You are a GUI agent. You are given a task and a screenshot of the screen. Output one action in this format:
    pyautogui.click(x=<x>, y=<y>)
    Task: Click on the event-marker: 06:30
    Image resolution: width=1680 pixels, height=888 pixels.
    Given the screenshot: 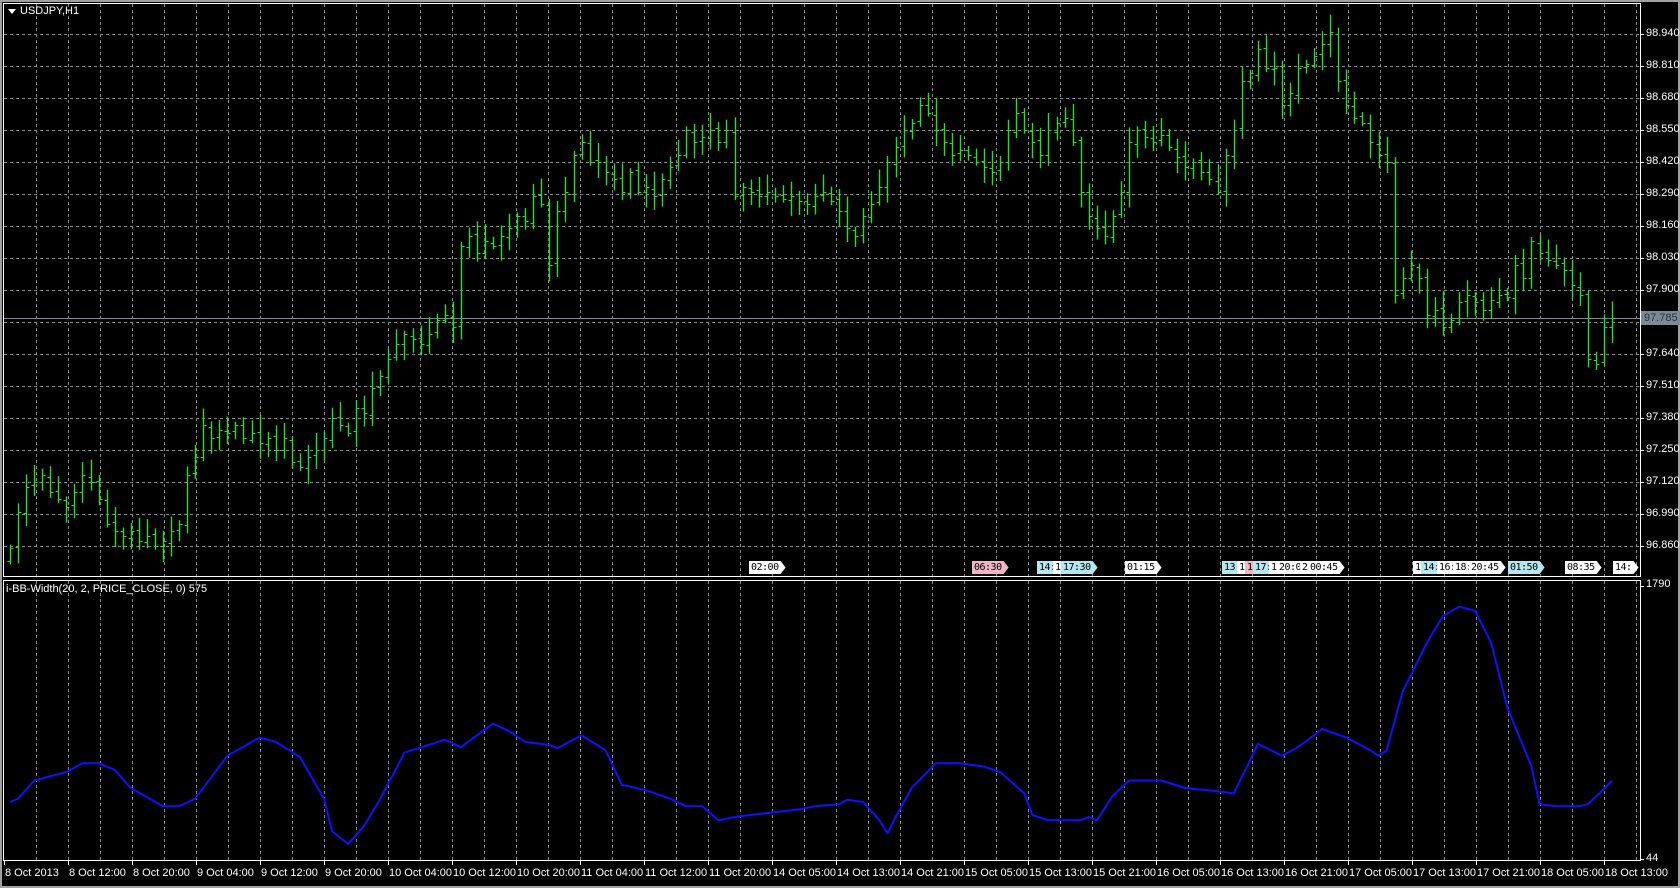 What is the action you would take?
    pyautogui.click(x=990, y=567)
    